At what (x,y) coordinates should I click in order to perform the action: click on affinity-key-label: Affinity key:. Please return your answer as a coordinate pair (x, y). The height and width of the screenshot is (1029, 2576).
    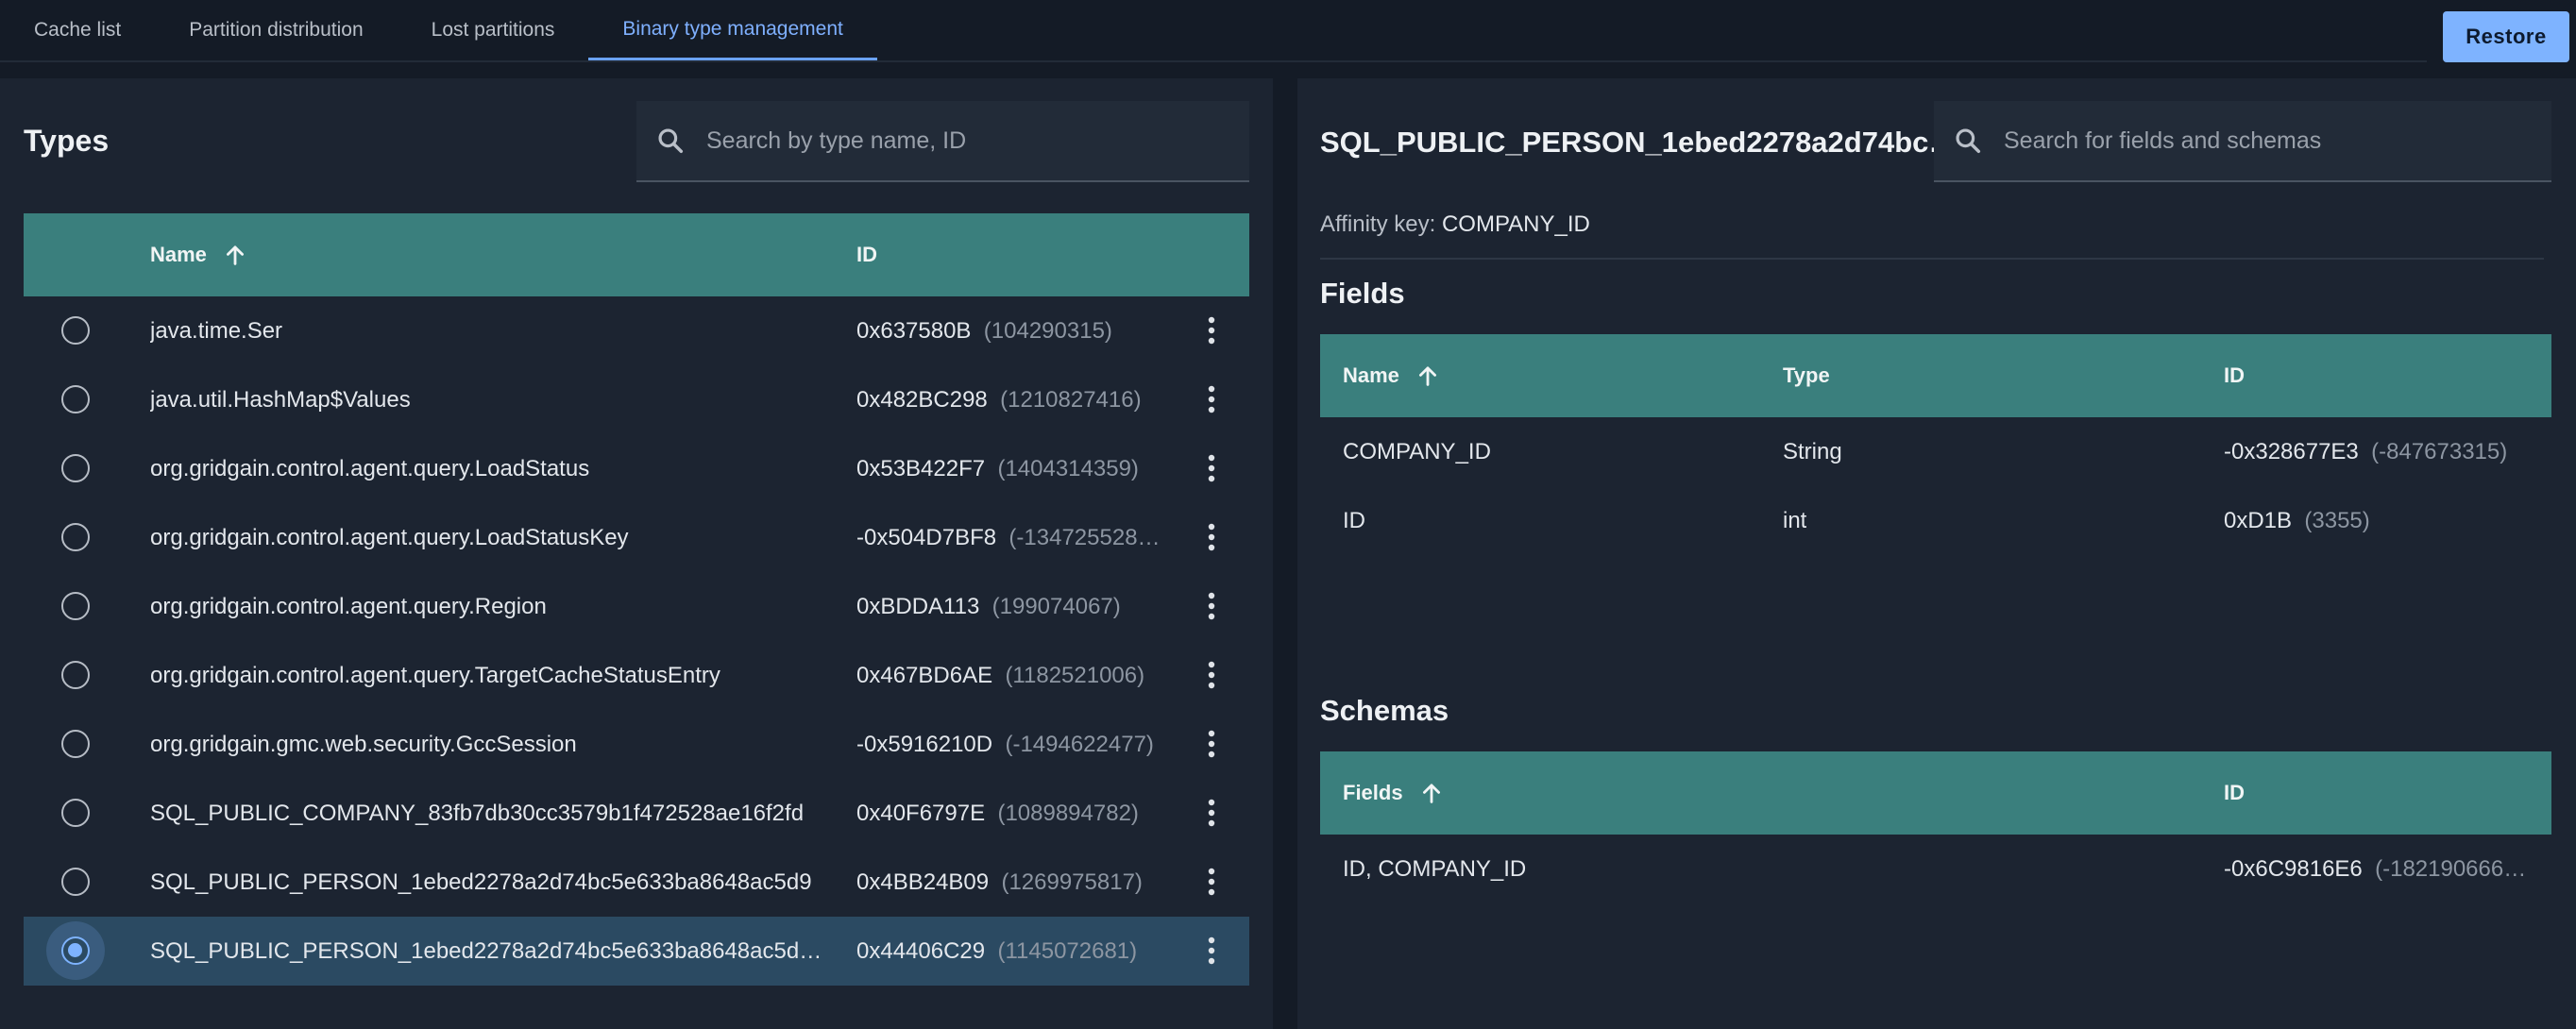
    Looking at the image, I should click on (1378, 224).